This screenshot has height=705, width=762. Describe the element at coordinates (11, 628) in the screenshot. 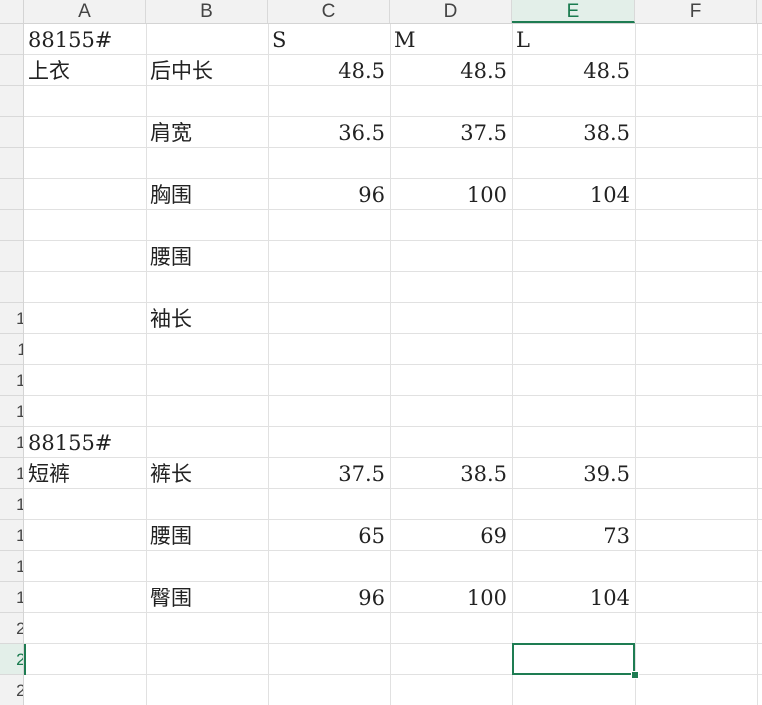

I see `row-header-20: 20` at that location.